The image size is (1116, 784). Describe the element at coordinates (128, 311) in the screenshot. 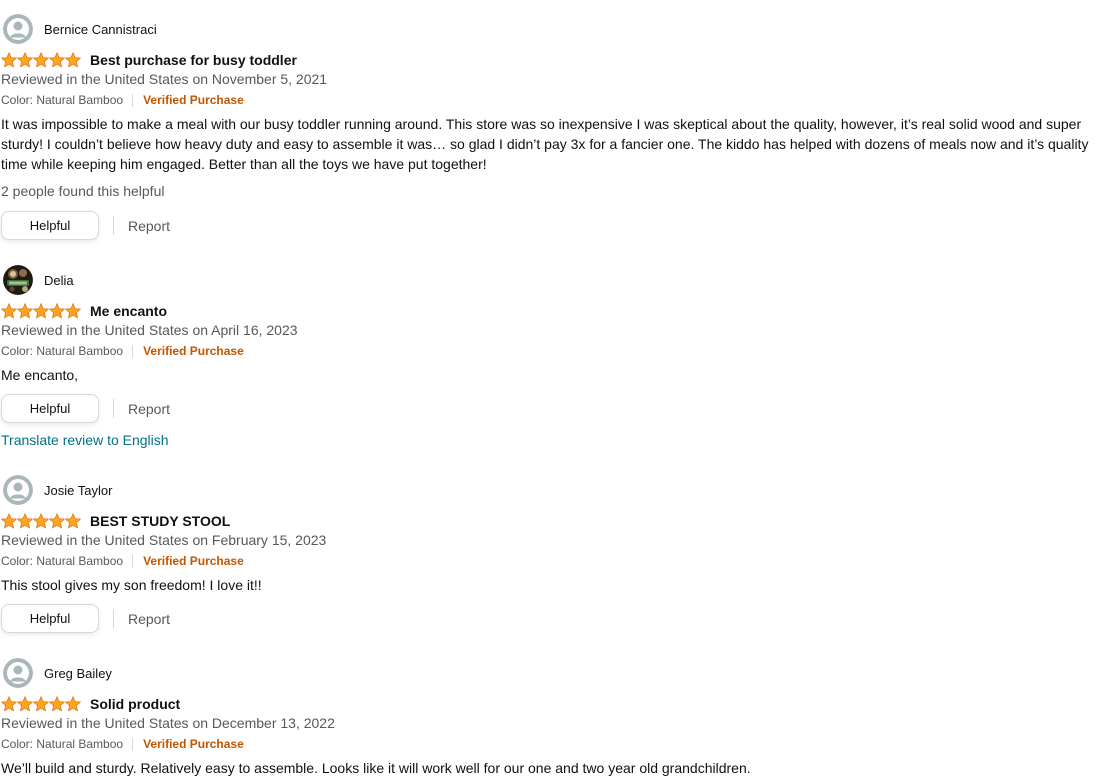

I see `review-title: Me encanto` at that location.